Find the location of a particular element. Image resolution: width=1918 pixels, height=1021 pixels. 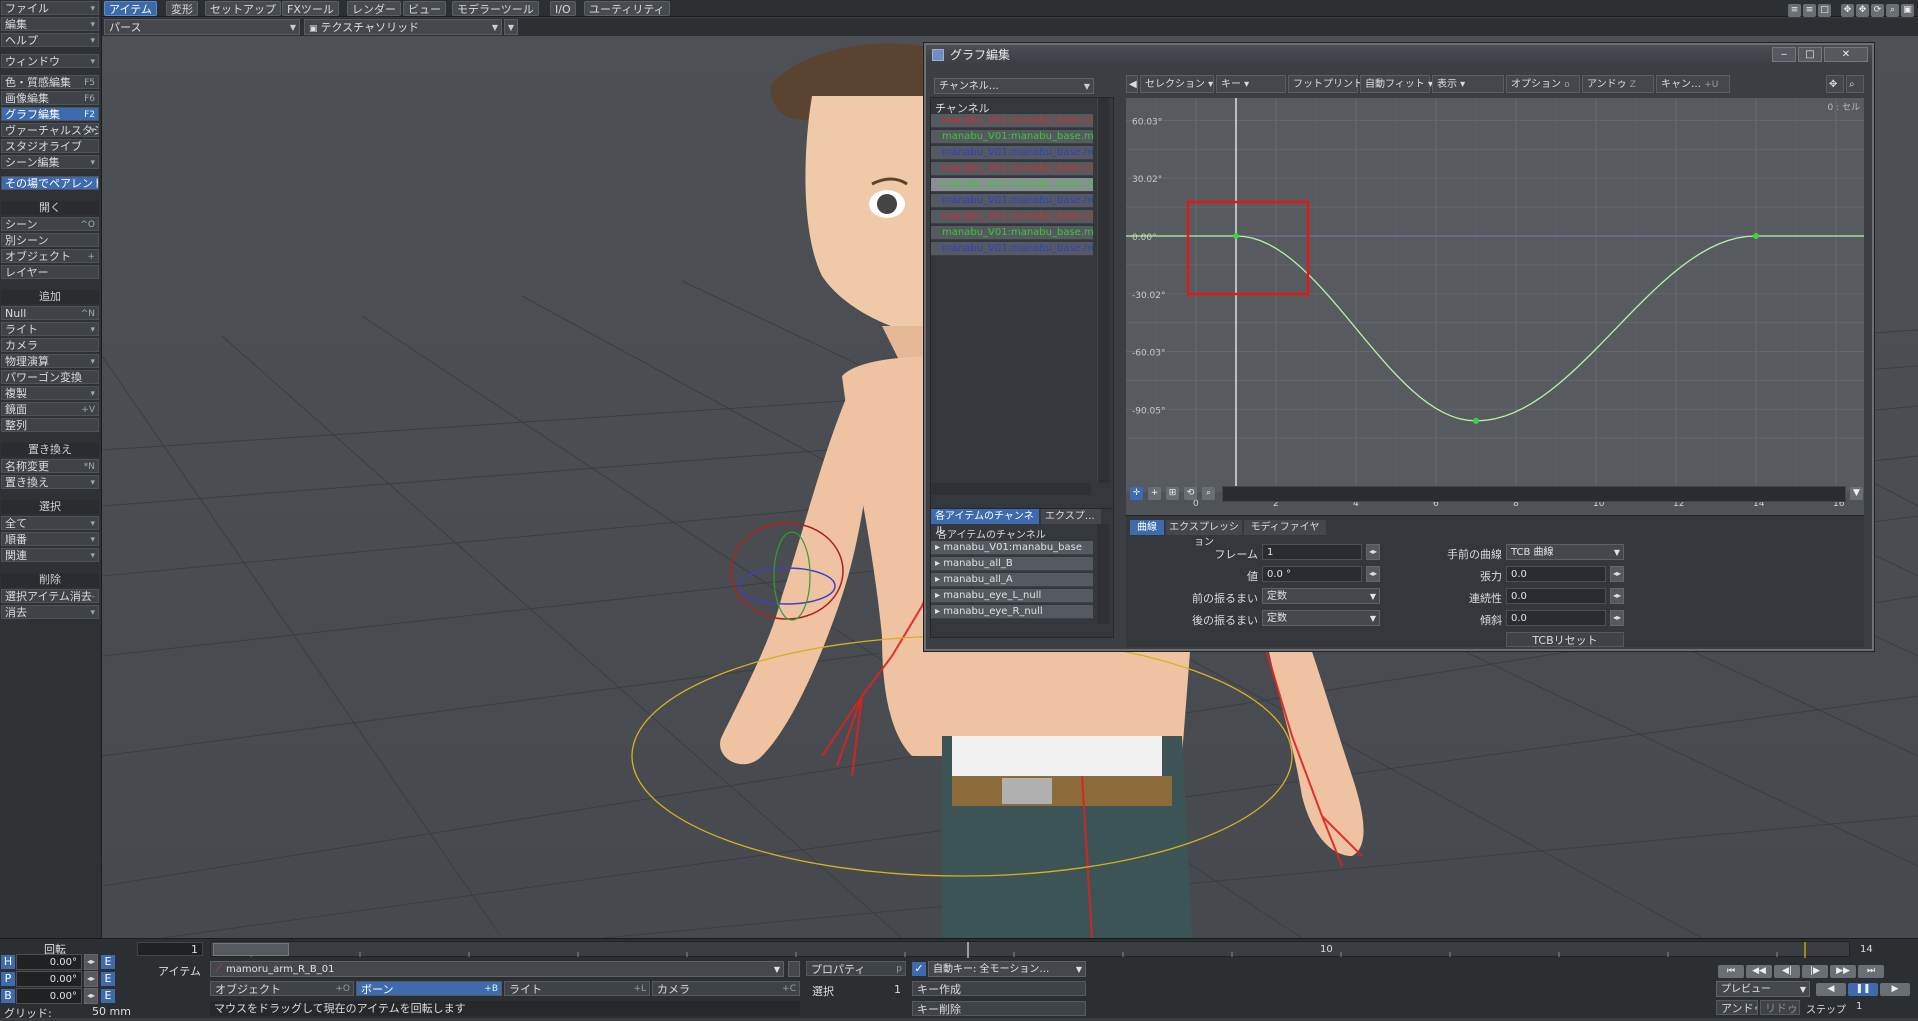

virtual-studio-menu: ヴァーチャルスタジオ▾ is located at coordinates (50, 130).